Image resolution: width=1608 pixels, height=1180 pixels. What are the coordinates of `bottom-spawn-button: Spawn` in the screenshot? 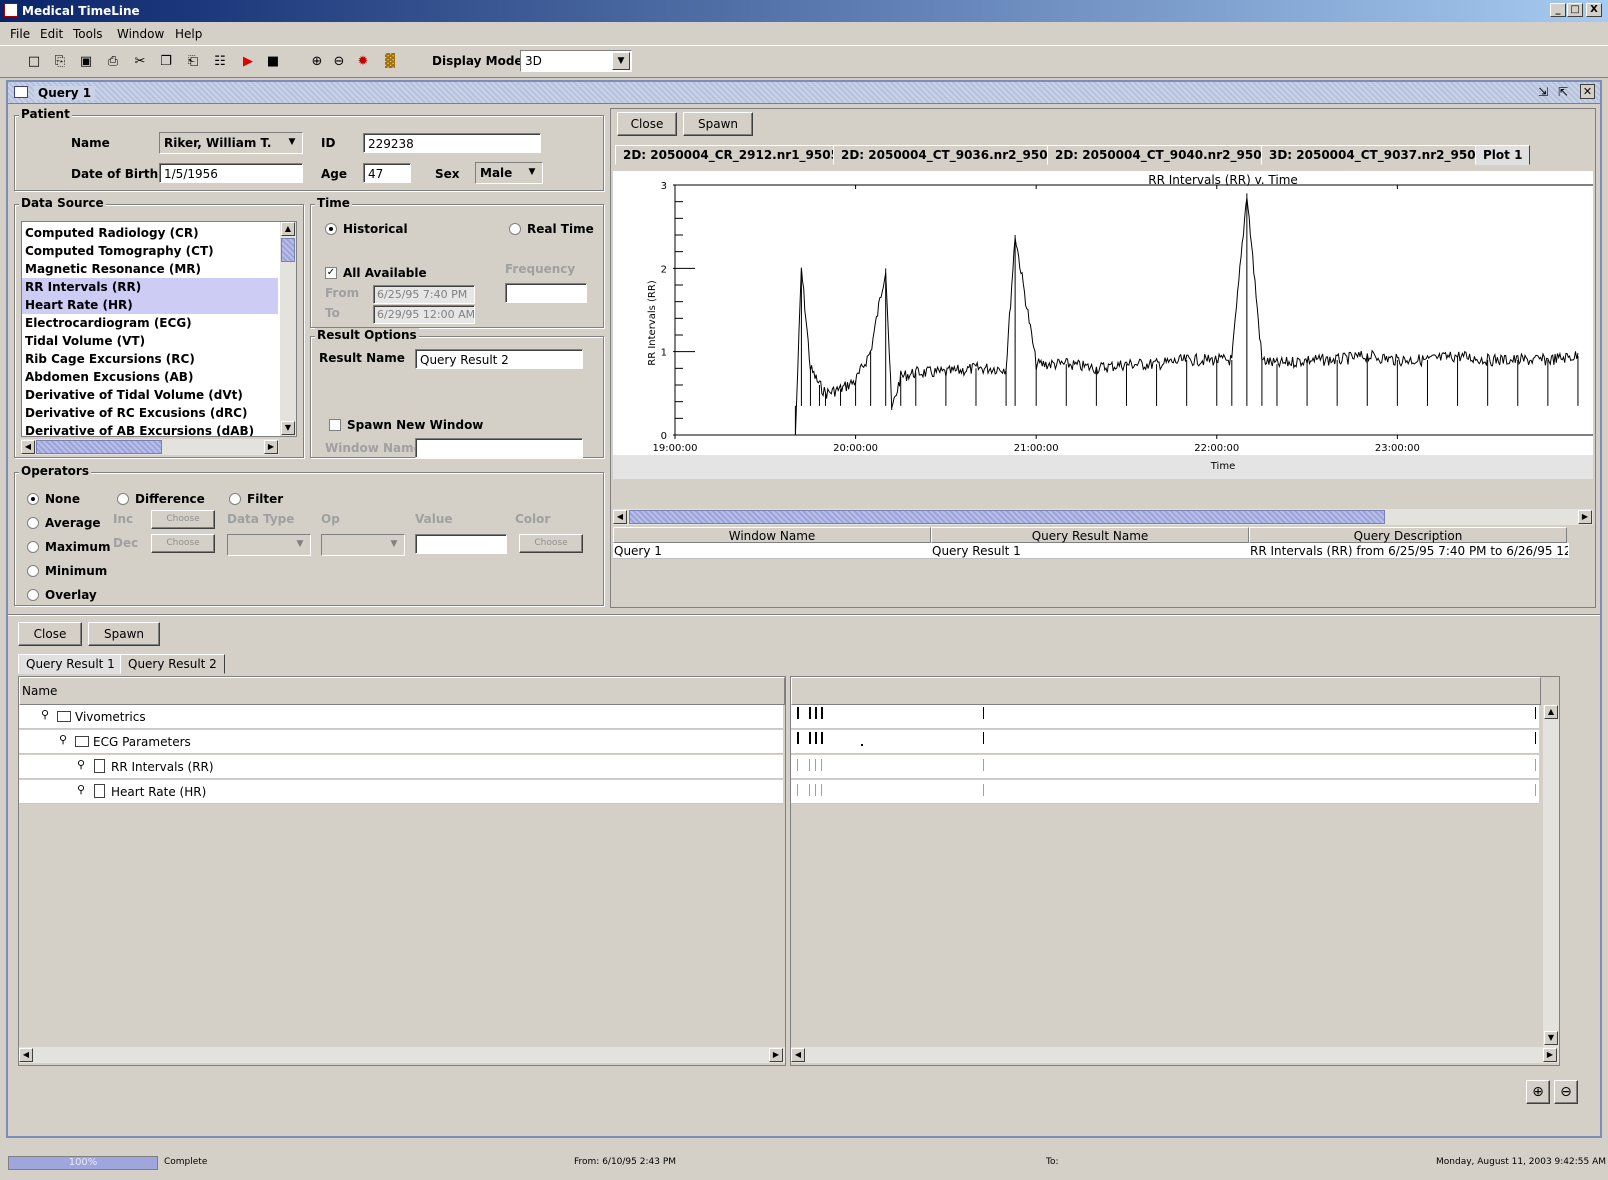 It's located at (124, 634).